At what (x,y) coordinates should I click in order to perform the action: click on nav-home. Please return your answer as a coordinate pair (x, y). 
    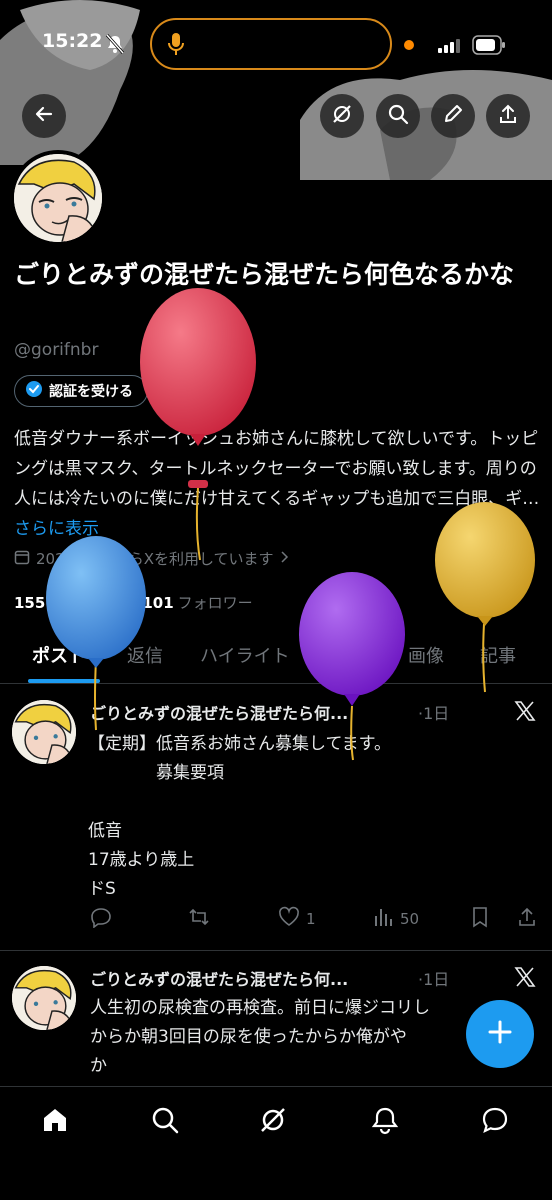
    Looking at the image, I should click on (55, 1122).